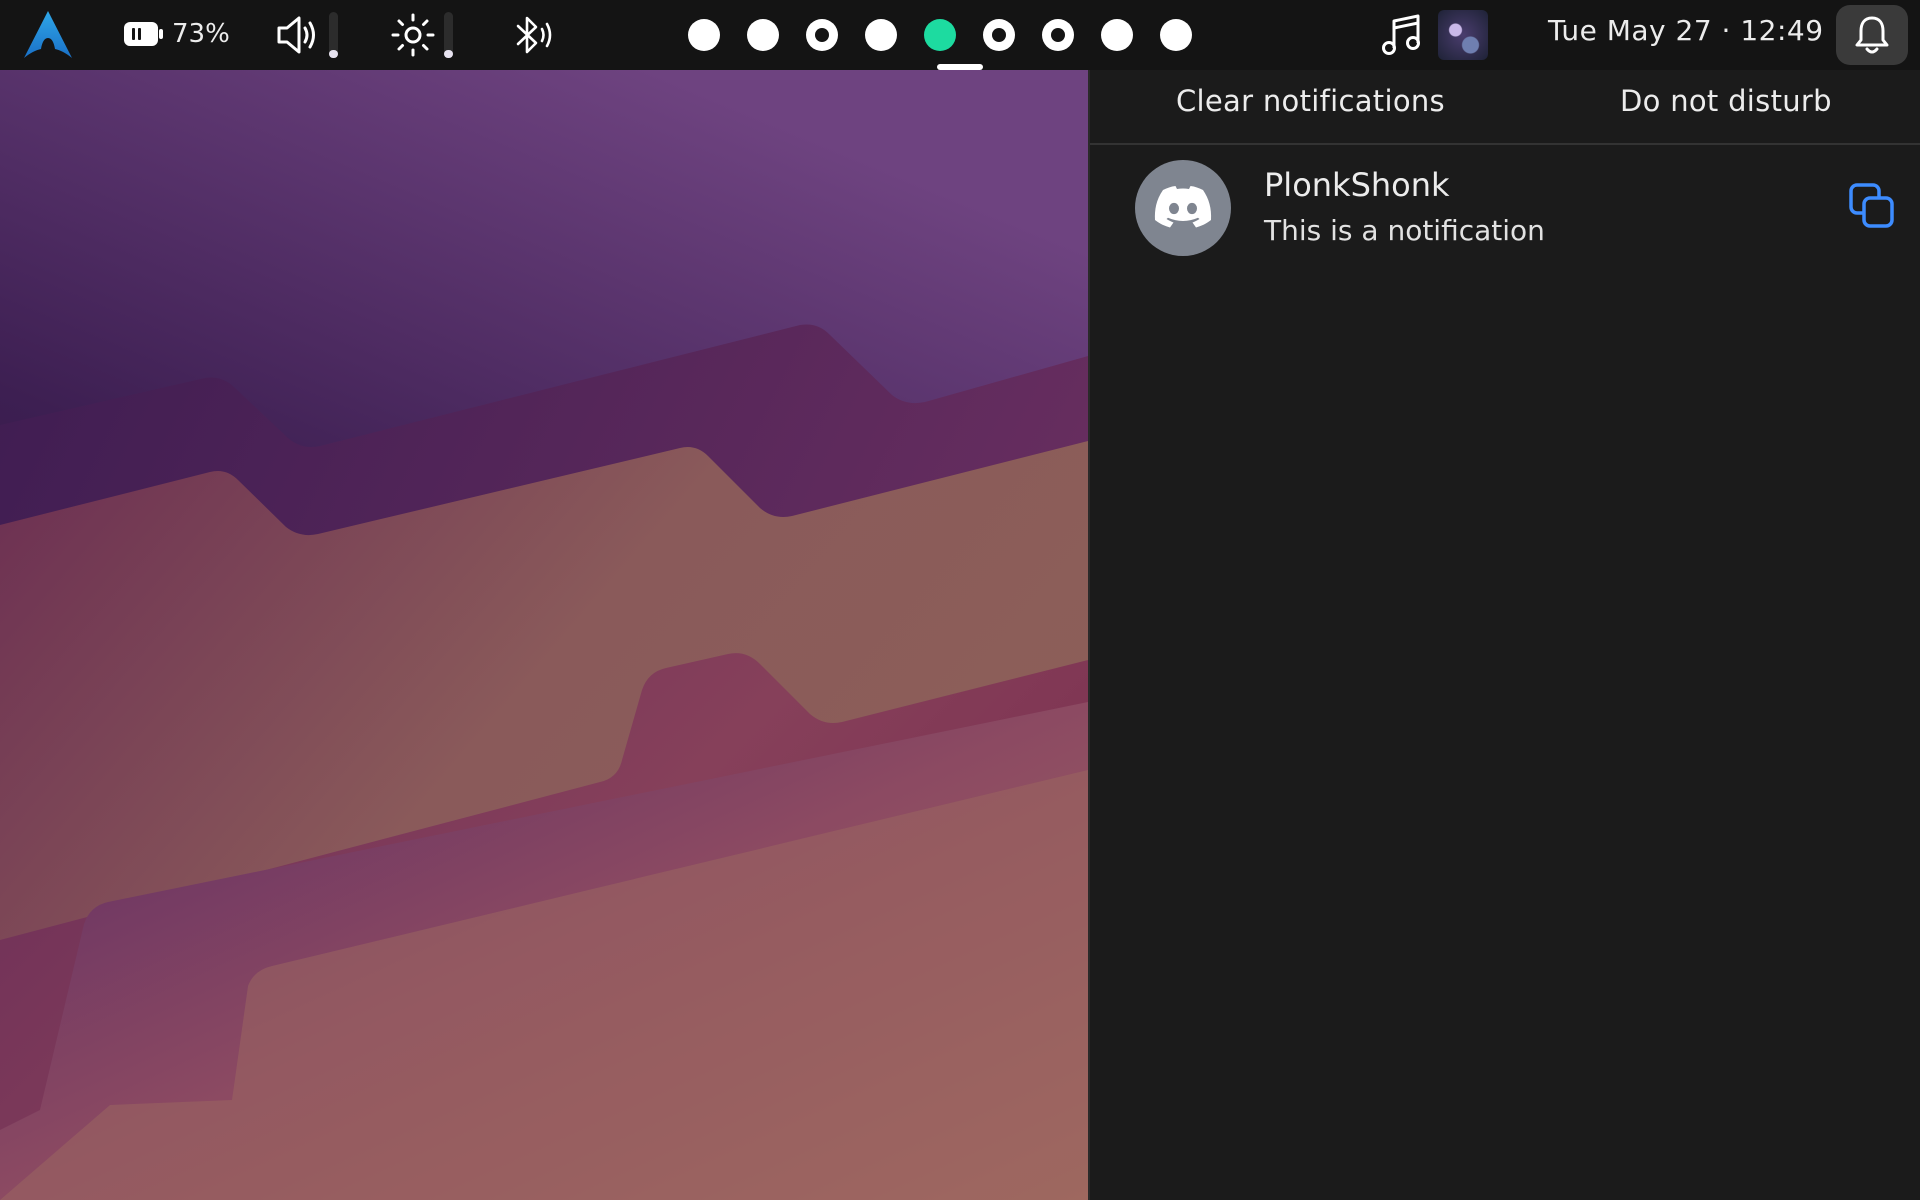 Image resolution: width=1920 pixels, height=1200 pixels. I want to click on workspace-switcher, so click(940, 35).